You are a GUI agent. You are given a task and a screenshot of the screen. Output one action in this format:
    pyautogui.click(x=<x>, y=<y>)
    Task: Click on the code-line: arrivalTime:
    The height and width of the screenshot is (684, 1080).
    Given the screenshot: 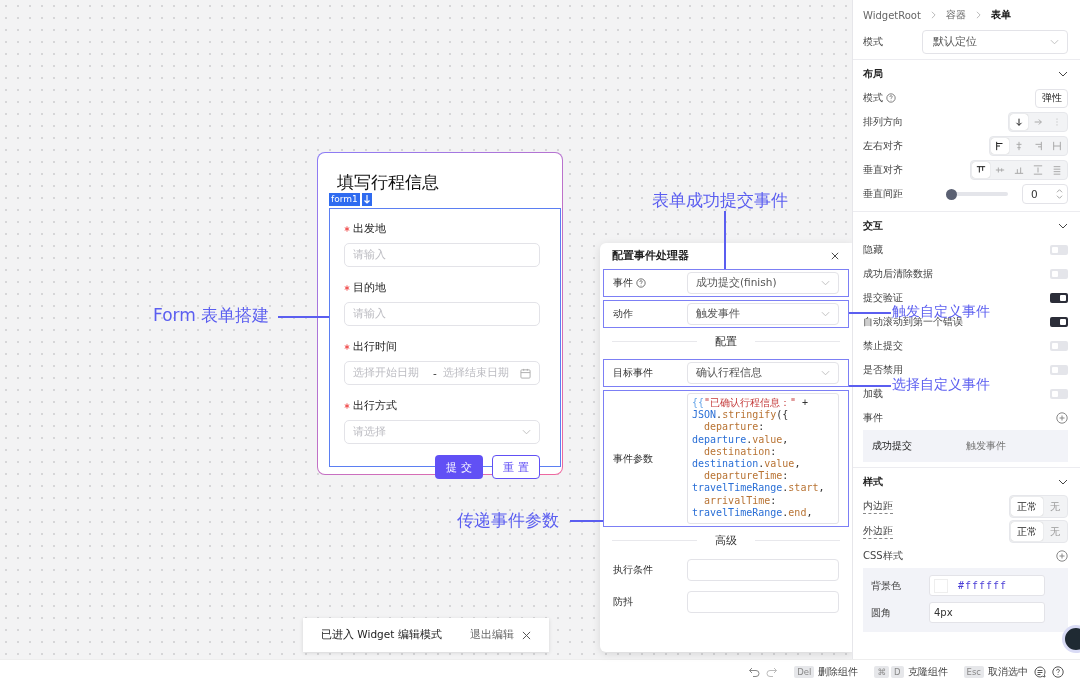 What is the action you would take?
    pyautogui.click(x=740, y=500)
    